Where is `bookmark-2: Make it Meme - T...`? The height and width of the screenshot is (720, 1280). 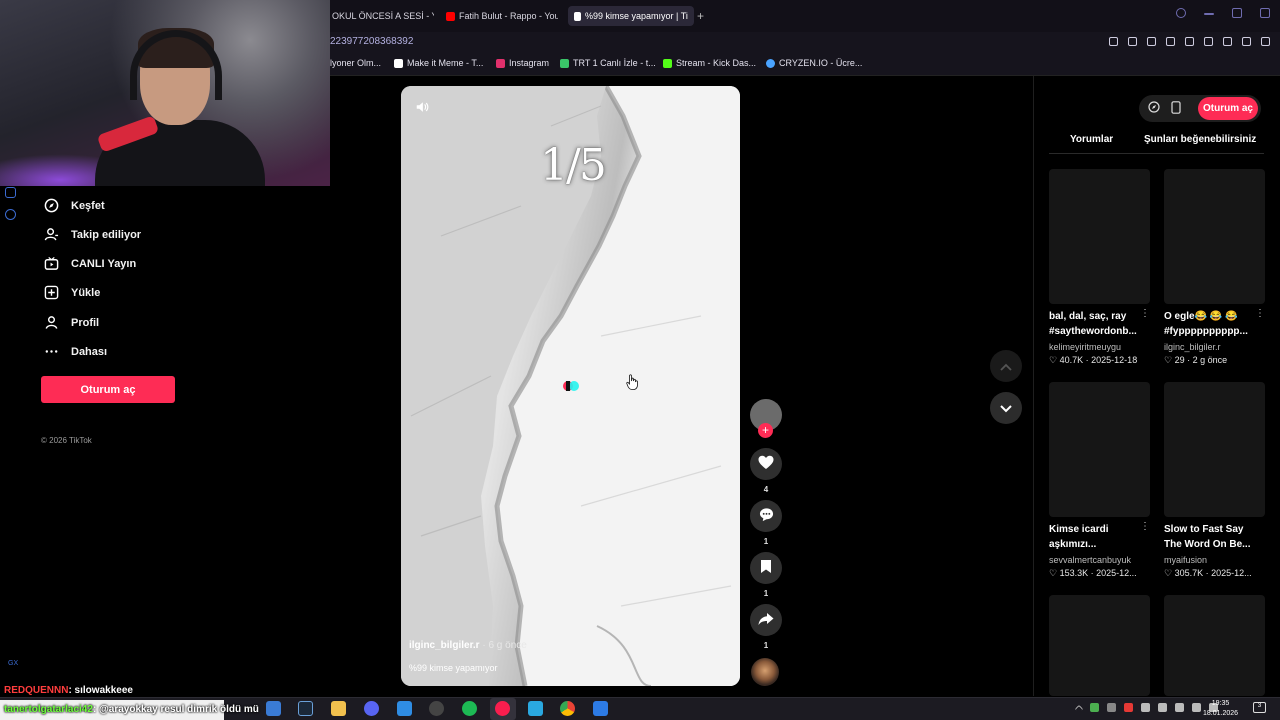 bookmark-2: Make it Meme - T... is located at coordinates (438, 63).